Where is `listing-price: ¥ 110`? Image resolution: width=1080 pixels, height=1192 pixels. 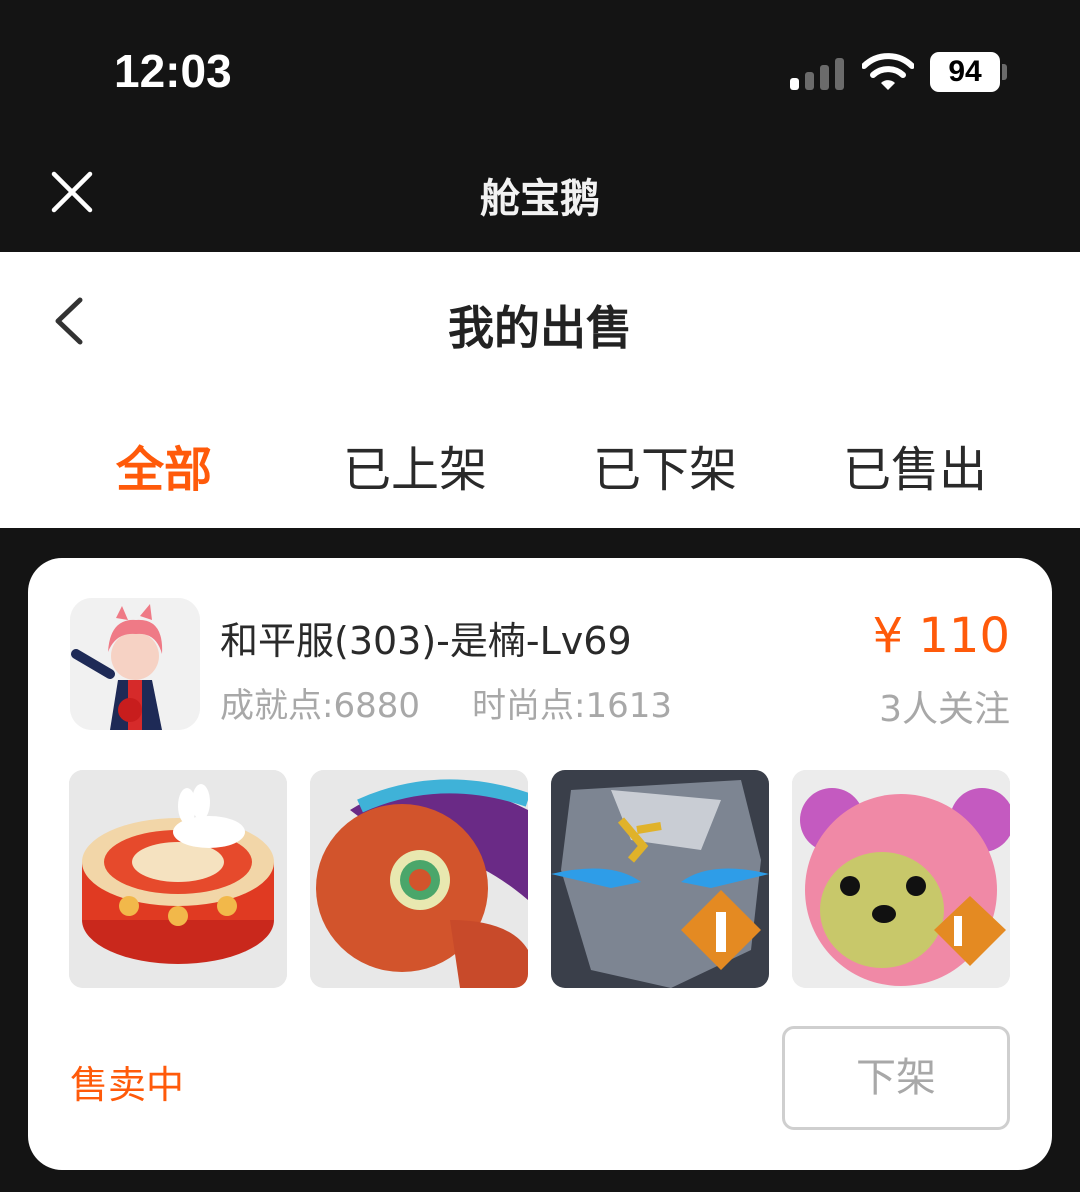
listing-price: ¥ 110 is located at coordinates (941, 636).